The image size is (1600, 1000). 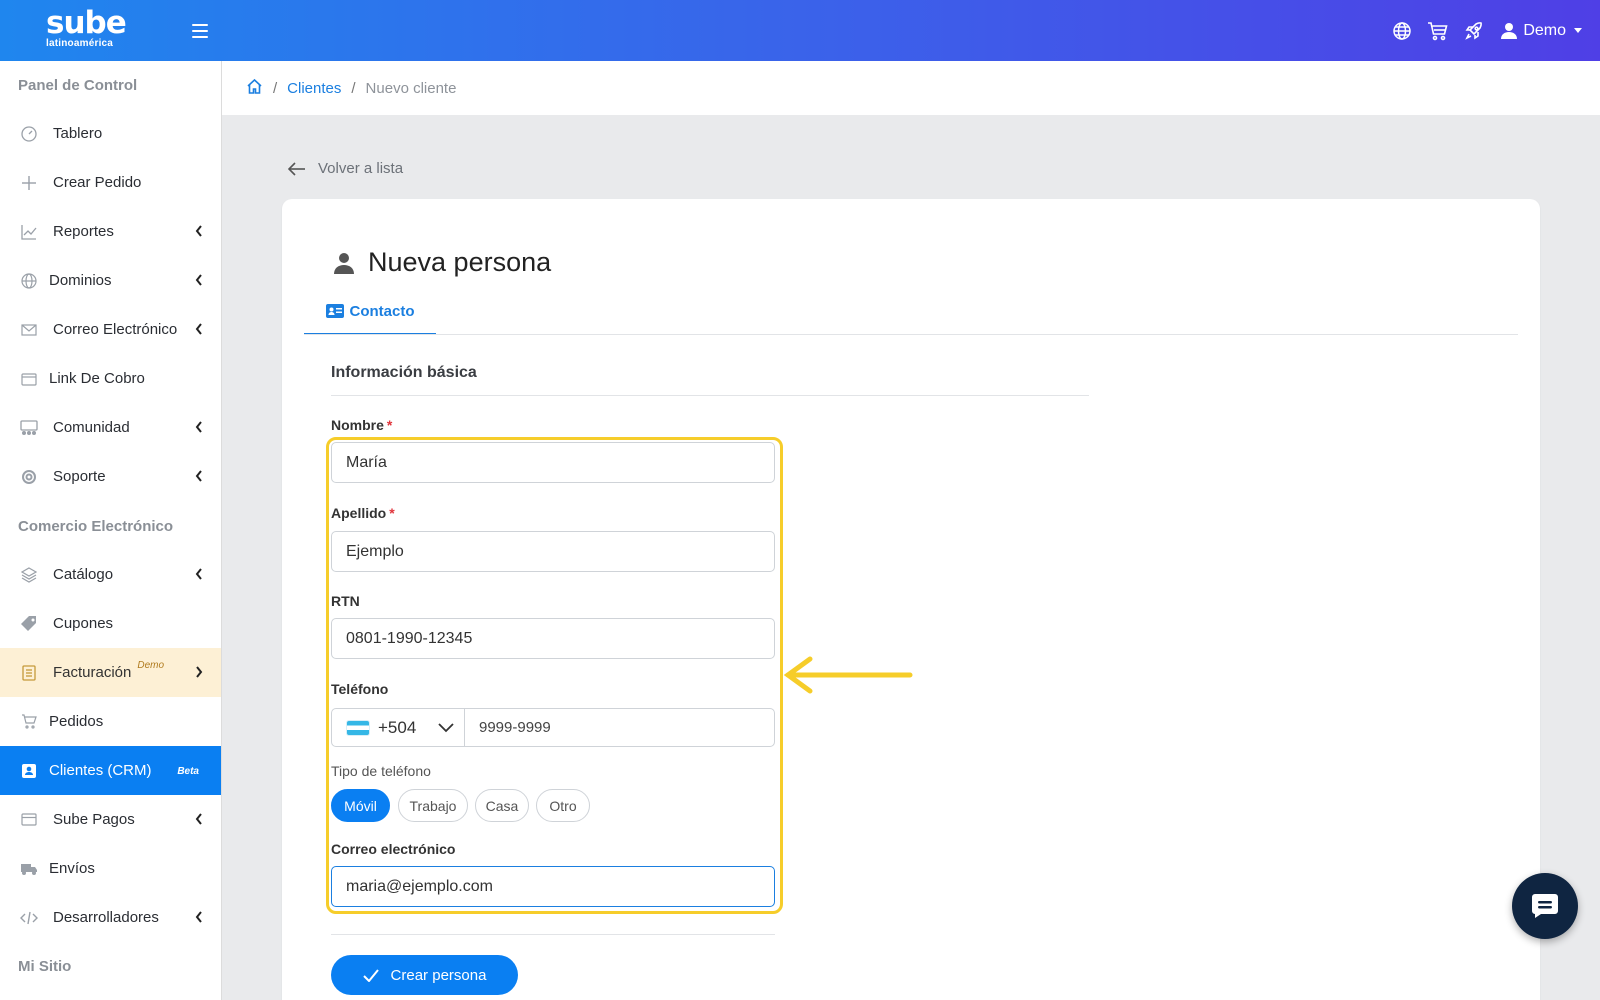 What do you see at coordinates (362, 425) in the screenshot?
I see `nombre-label: Nombre *` at bounding box center [362, 425].